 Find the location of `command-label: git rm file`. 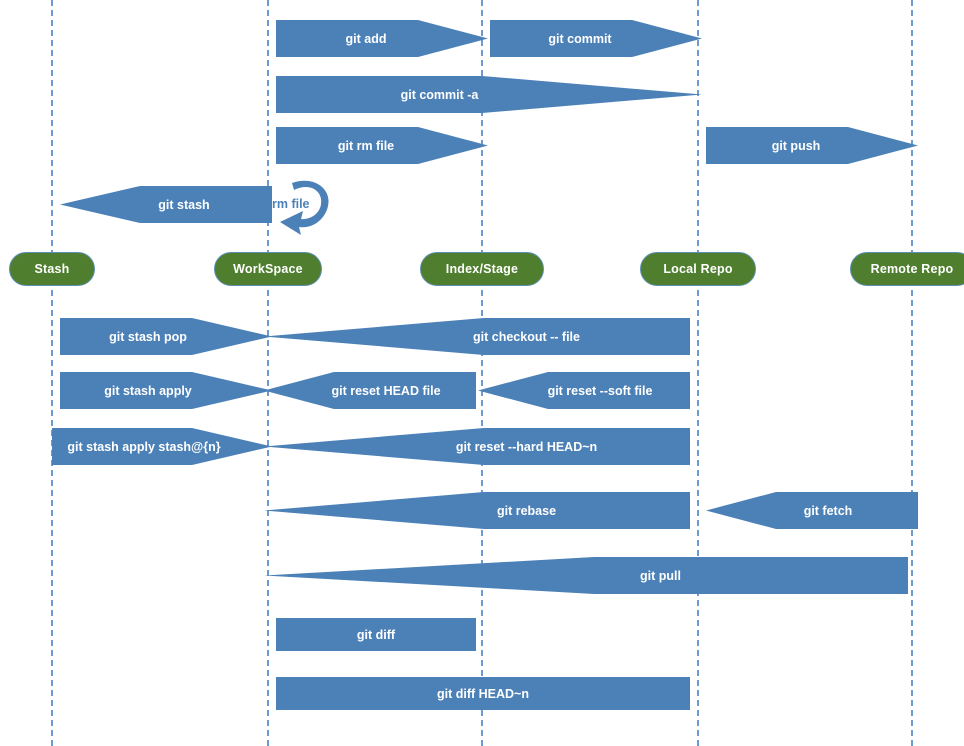

command-label: git rm file is located at coordinates (366, 145).